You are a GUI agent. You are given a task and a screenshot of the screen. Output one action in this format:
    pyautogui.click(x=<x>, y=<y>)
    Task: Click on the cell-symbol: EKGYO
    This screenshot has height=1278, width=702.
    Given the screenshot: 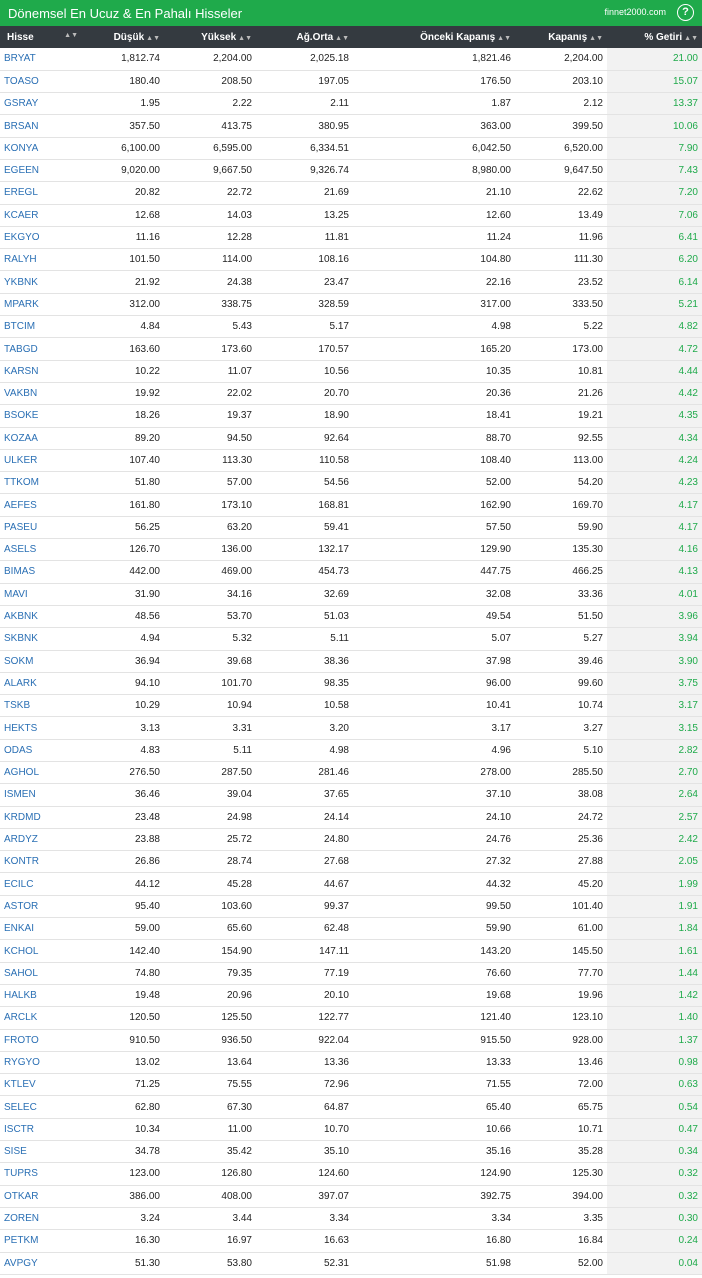 What is the action you would take?
    pyautogui.click(x=41, y=238)
    